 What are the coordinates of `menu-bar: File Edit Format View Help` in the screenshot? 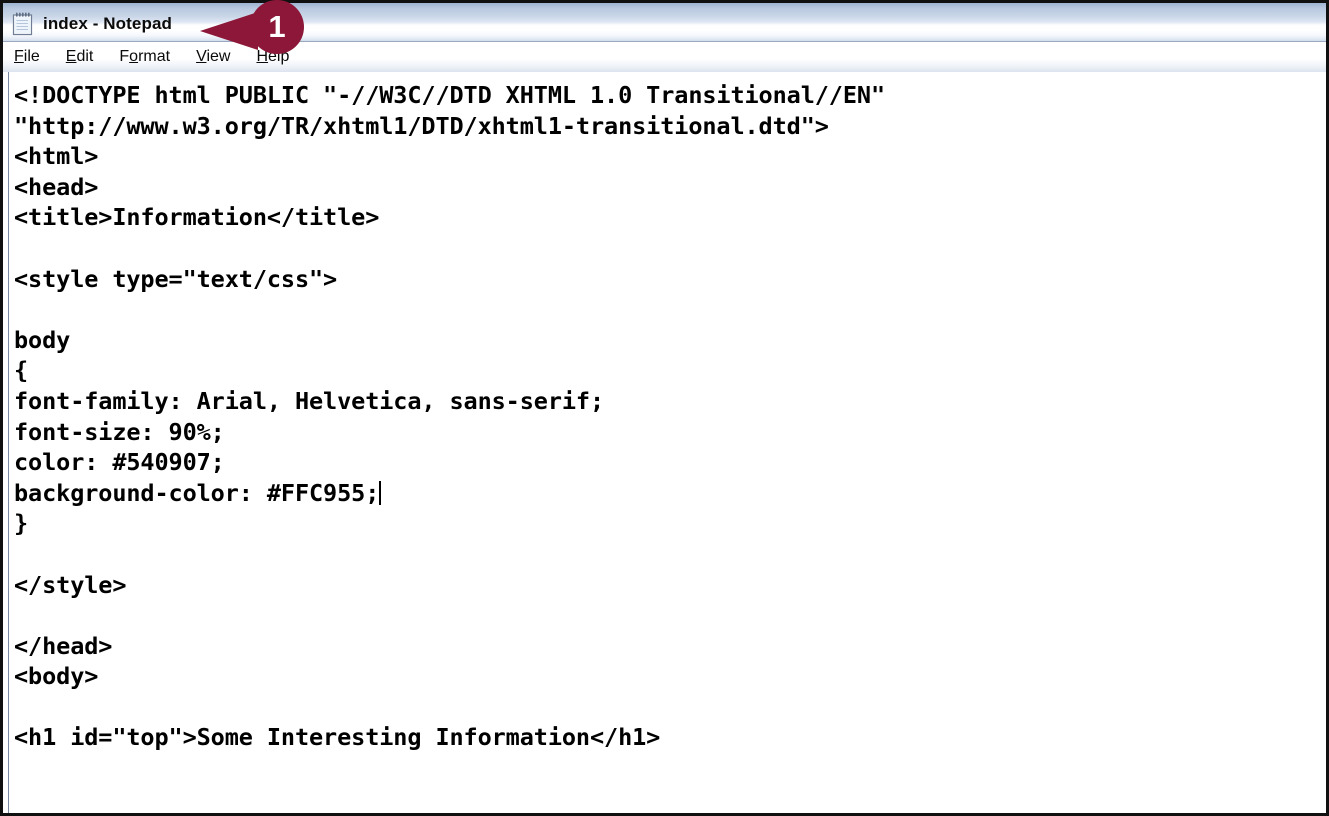 It's located at (664, 57).